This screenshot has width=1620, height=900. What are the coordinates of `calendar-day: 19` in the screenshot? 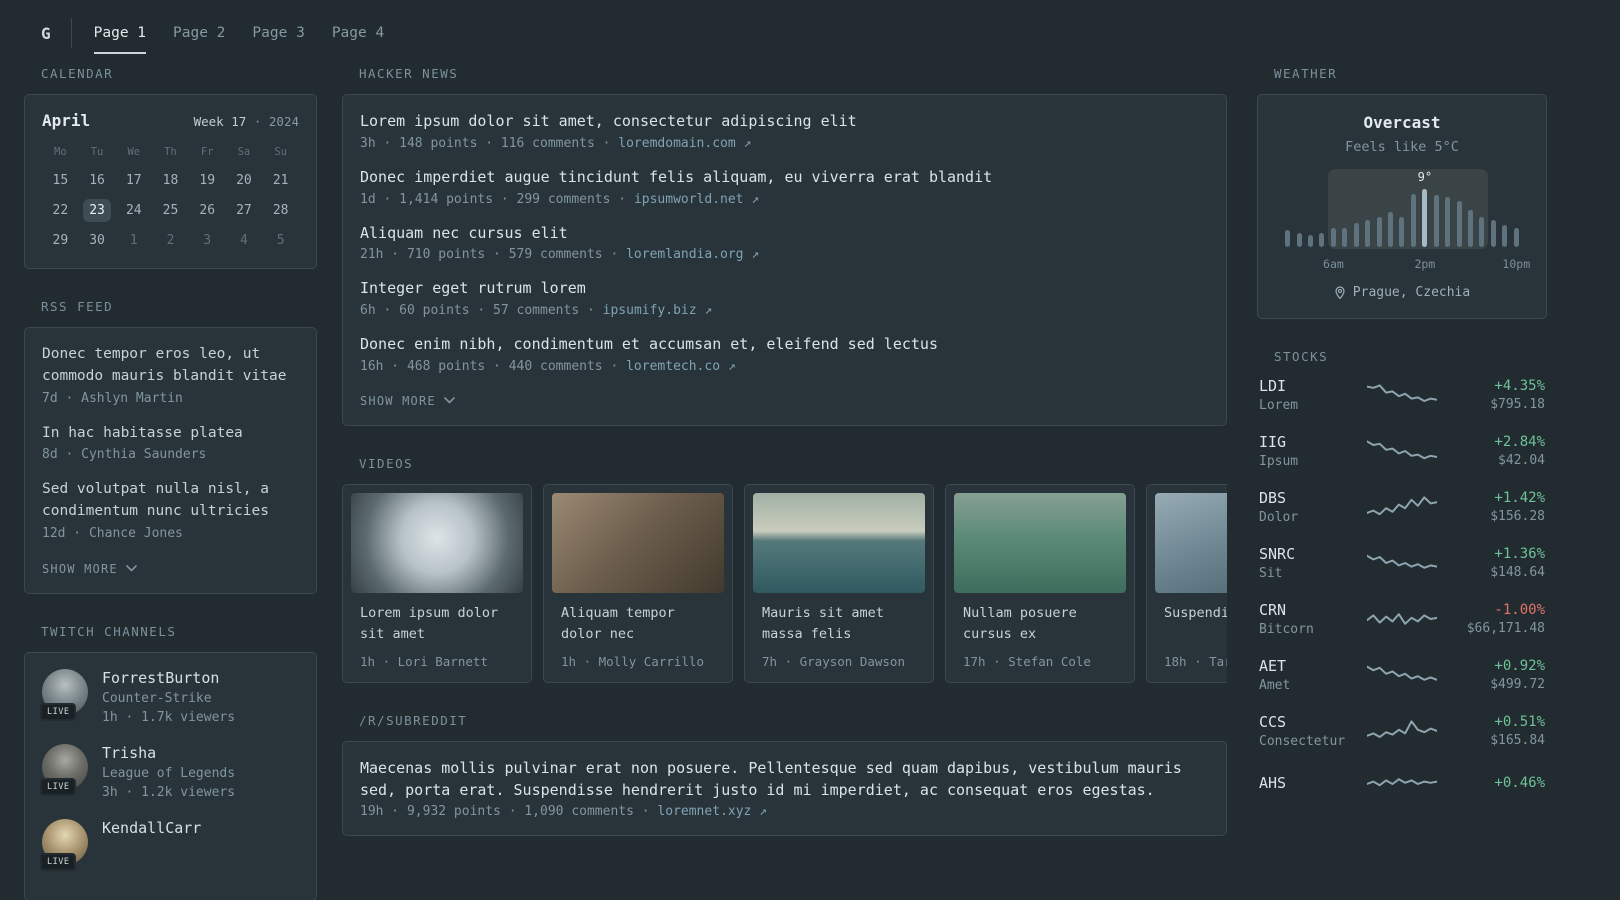 It's located at (207, 180).